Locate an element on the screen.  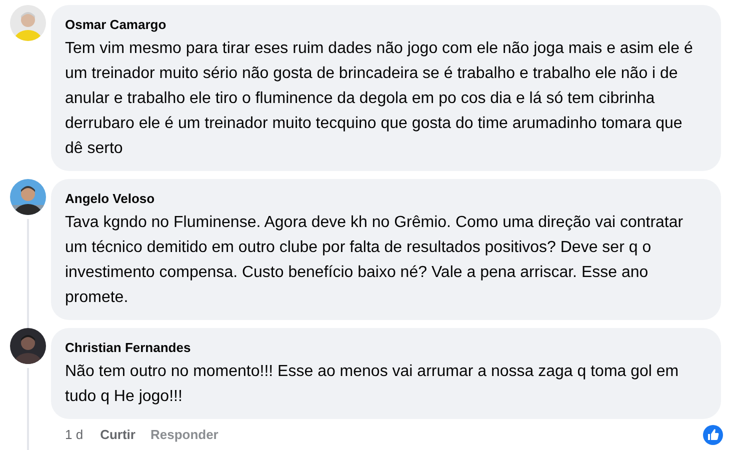
comment-text: Não tem outro no momento!!! Esse ao menos vai arrumar a nossa zaga q toma gol em tudo q He jogo!!! is located at coordinates (372, 384).